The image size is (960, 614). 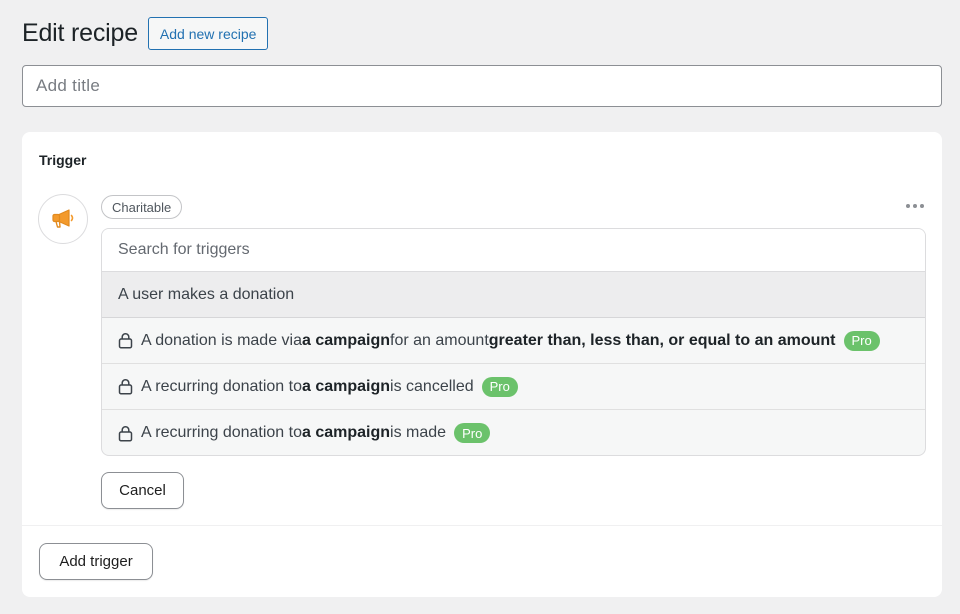 What do you see at coordinates (142, 490) in the screenshot?
I see `cancel-button: Cancel` at bounding box center [142, 490].